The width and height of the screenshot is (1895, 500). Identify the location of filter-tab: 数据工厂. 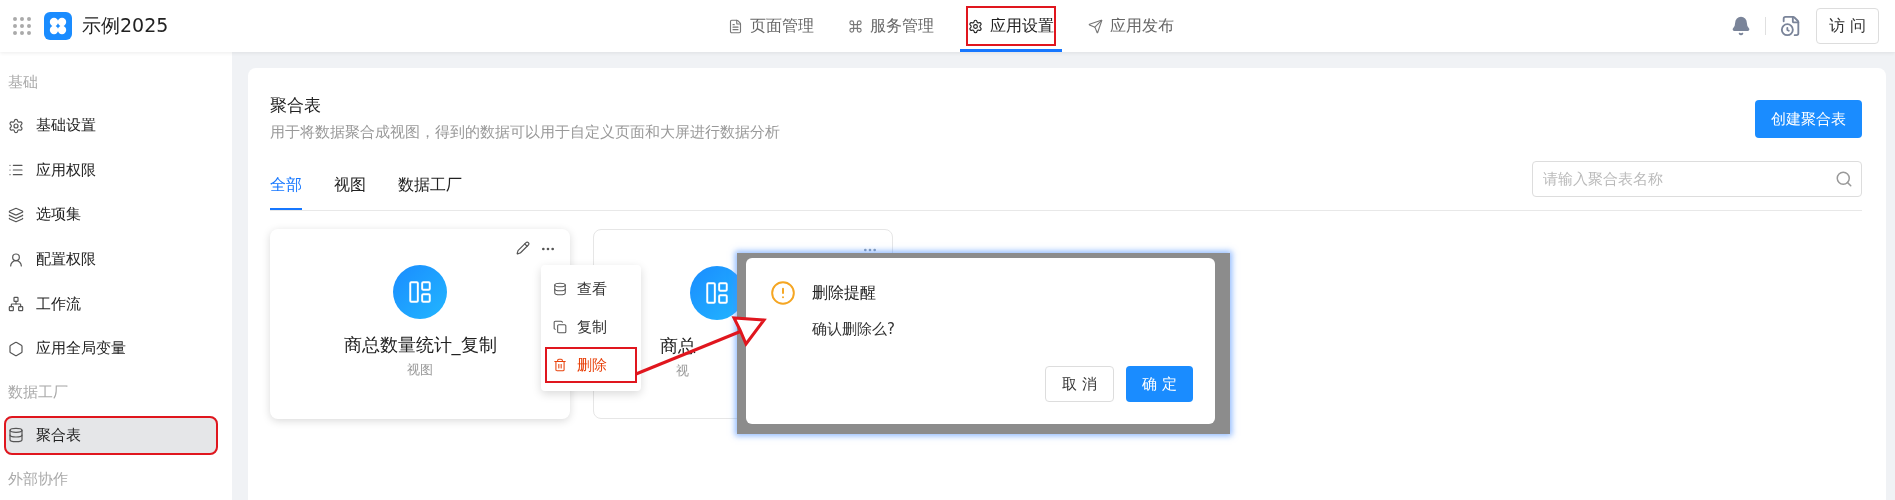
(430, 185).